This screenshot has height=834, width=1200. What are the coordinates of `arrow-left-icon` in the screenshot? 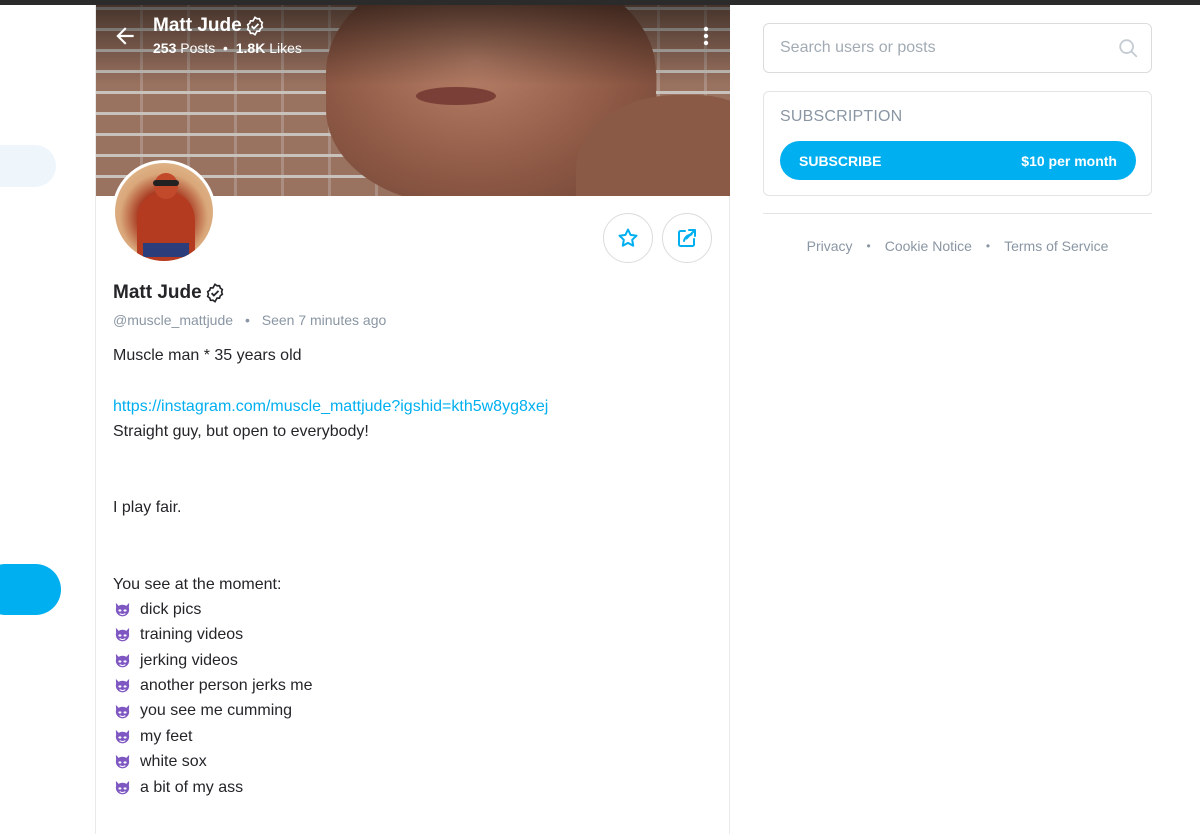 It's located at (125, 36).